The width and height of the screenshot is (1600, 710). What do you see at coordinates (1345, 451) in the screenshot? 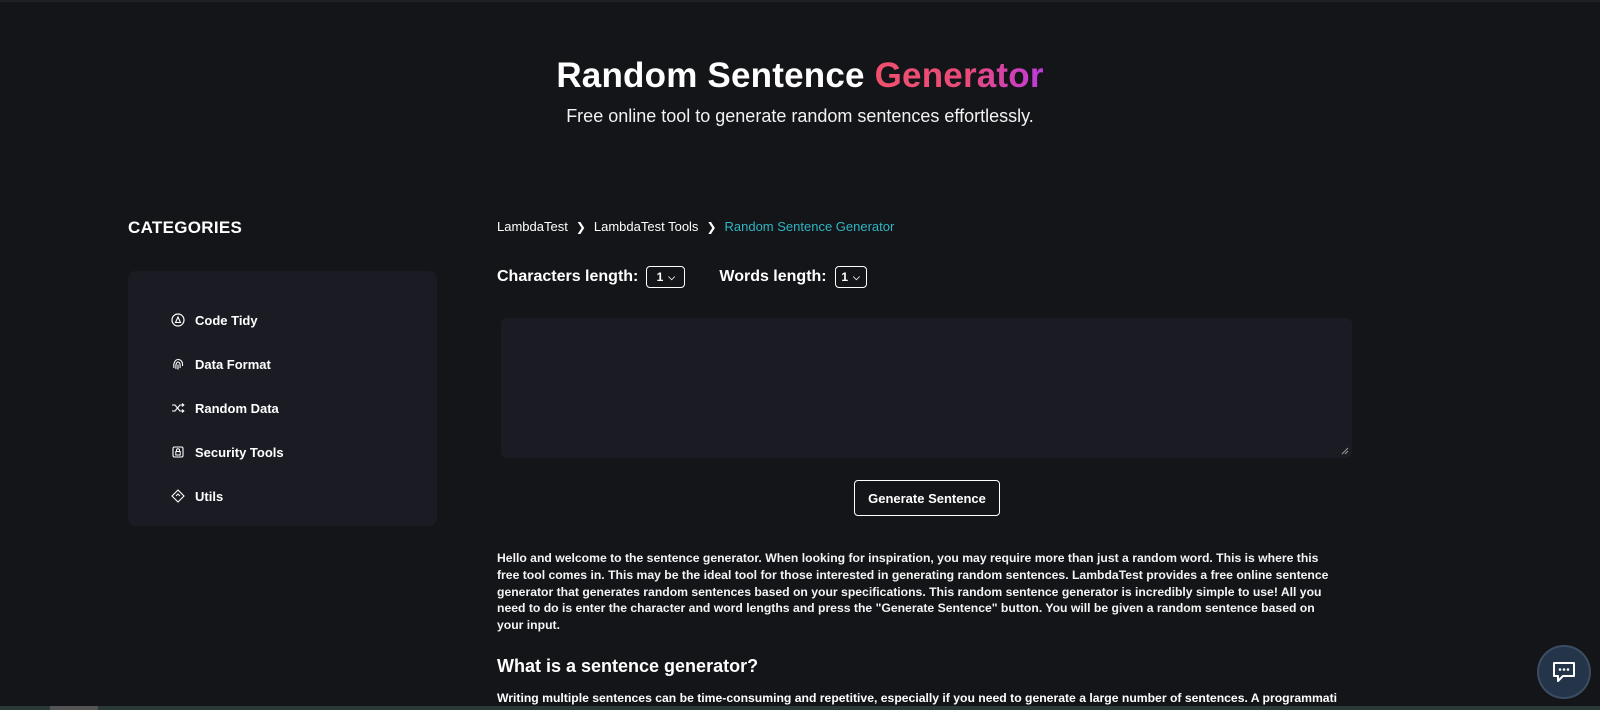
I see `resize-handle-icon` at bounding box center [1345, 451].